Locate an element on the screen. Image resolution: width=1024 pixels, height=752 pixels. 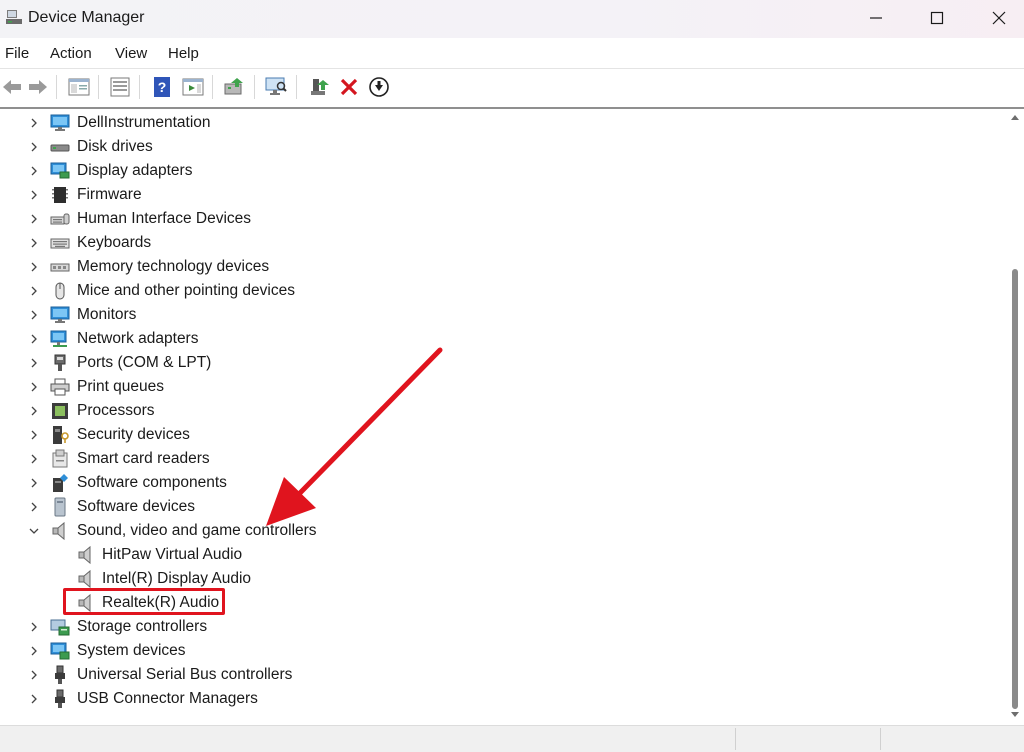
scroll-down-icon is located at coordinates (1015, 715).